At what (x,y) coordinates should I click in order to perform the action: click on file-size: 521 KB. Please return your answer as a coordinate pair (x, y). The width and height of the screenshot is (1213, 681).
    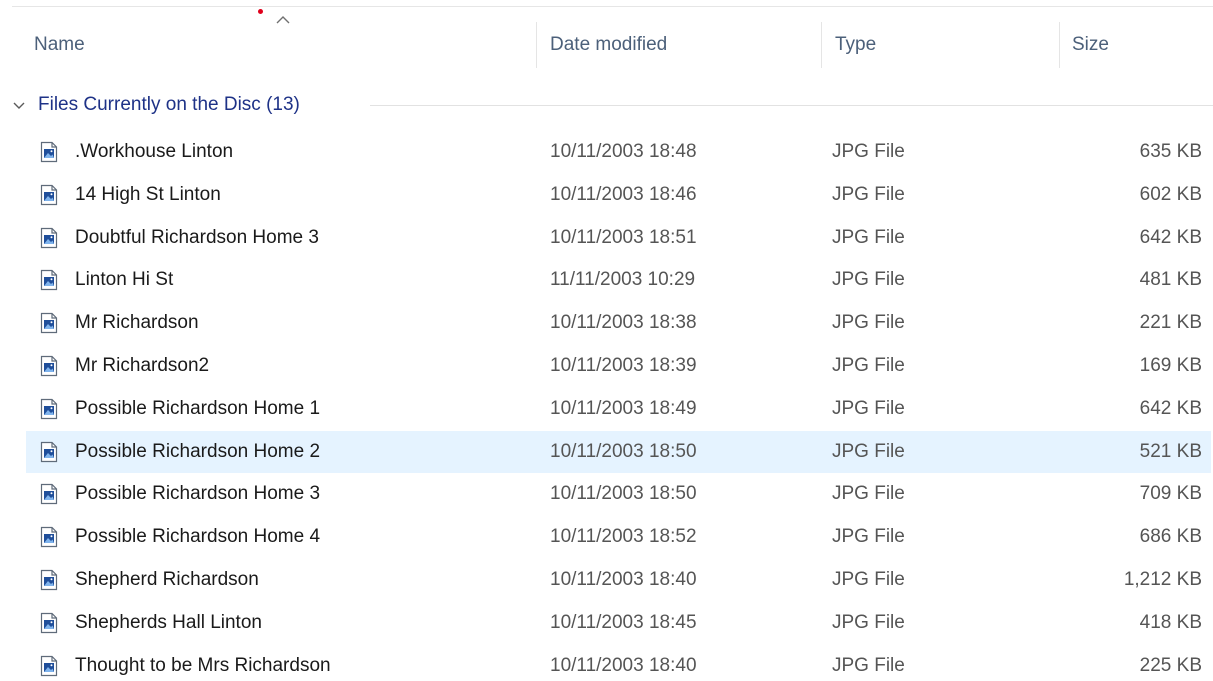
    Looking at the image, I should click on (1170, 451).